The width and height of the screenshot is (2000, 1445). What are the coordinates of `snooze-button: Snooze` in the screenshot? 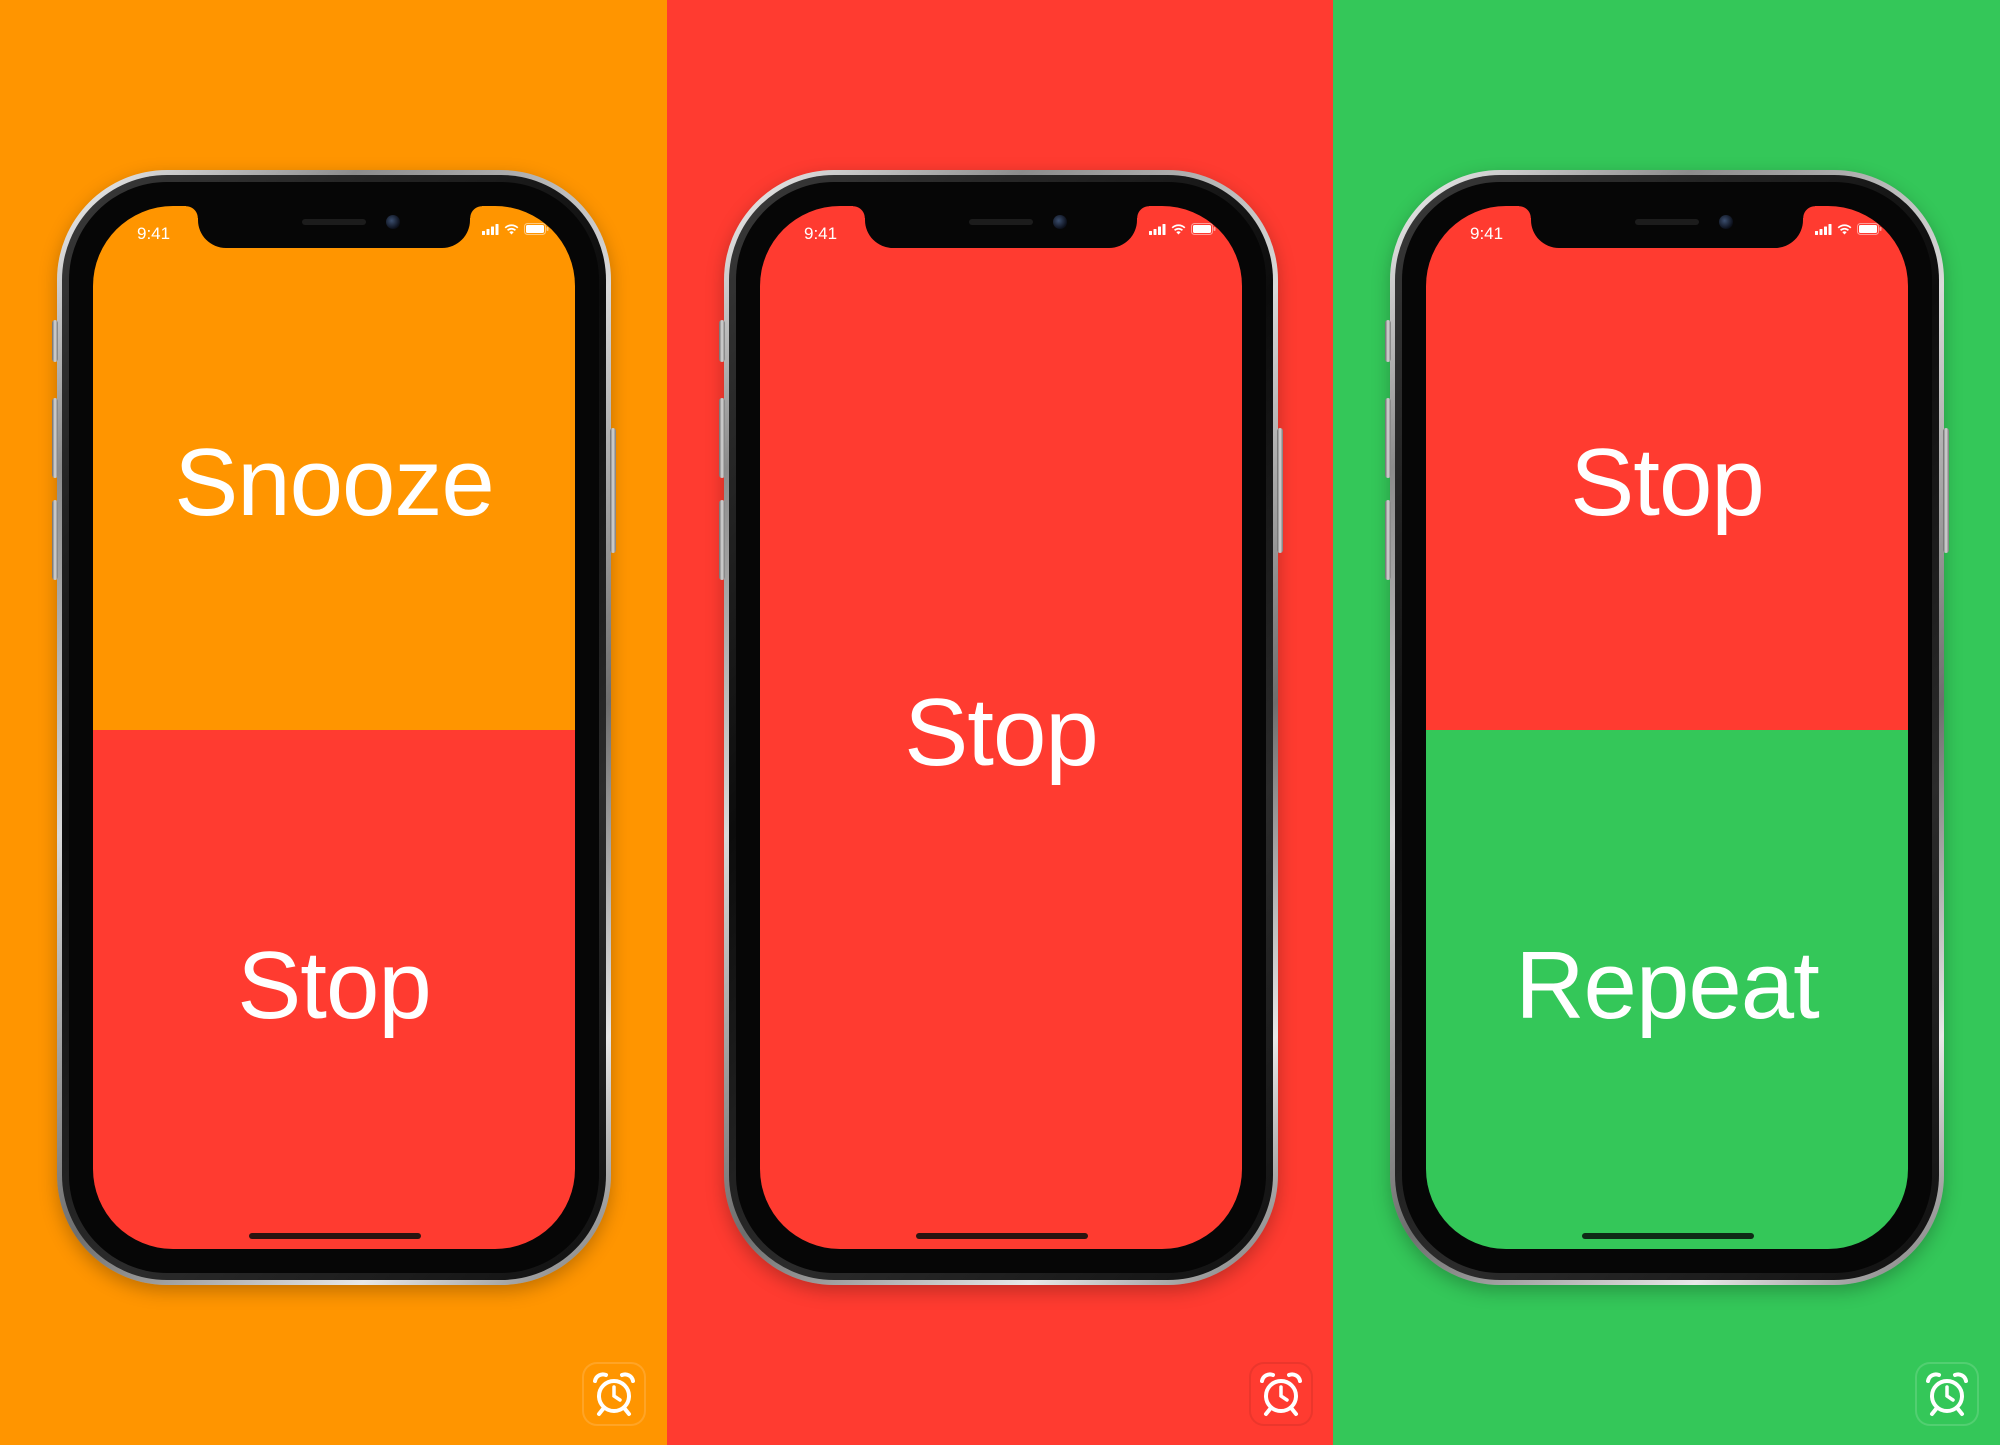 It's located at (334, 468).